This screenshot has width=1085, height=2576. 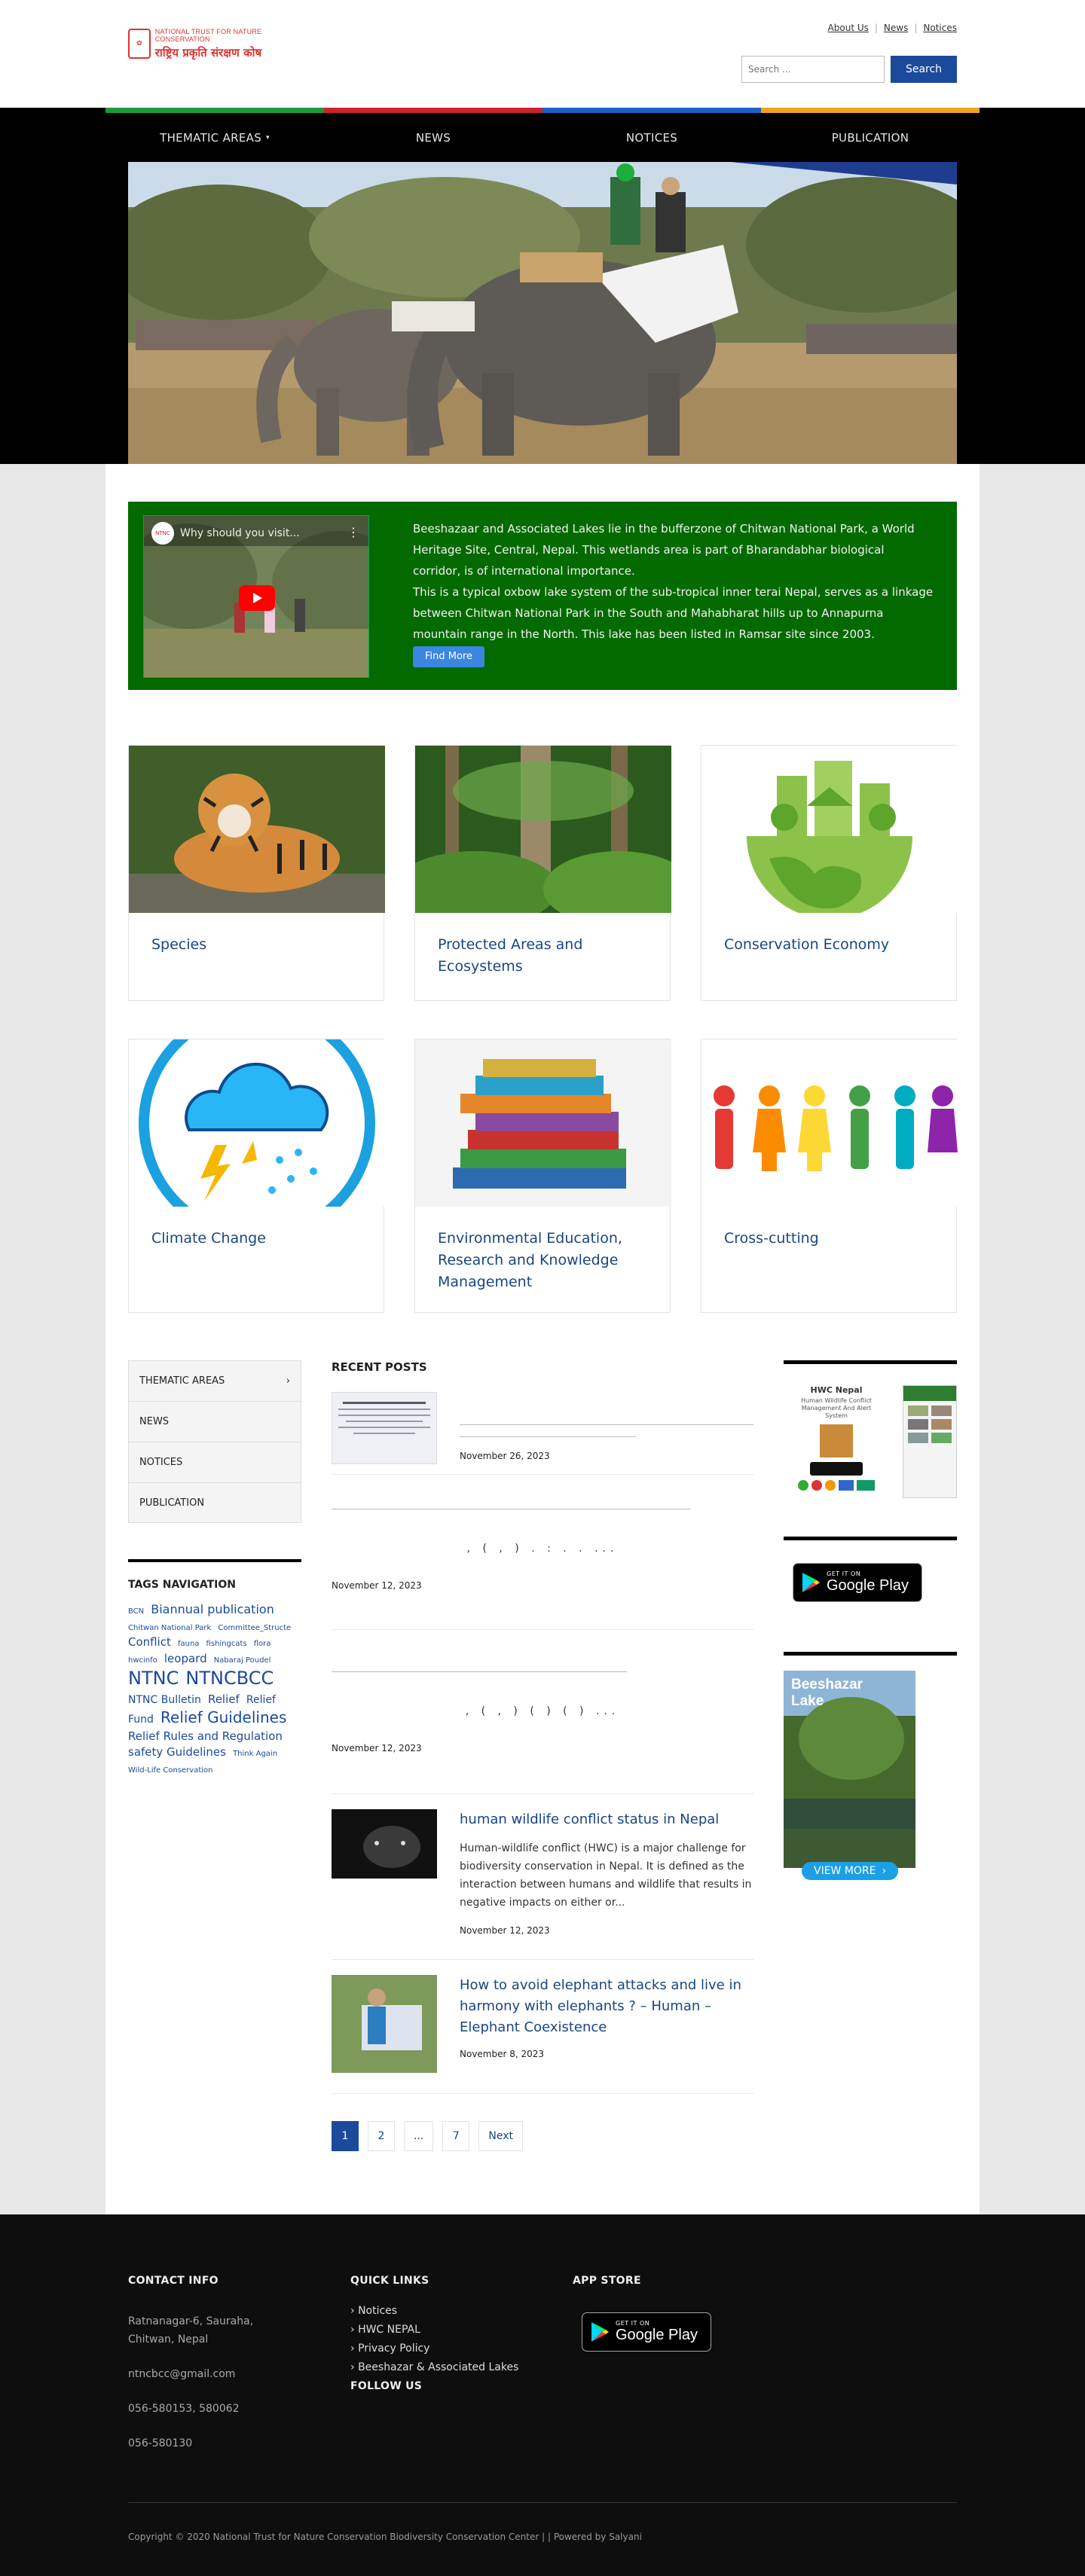 What do you see at coordinates (811, 1583) in the screenshot?
I see `google-play-icon` at bounding box center [811, 1583].